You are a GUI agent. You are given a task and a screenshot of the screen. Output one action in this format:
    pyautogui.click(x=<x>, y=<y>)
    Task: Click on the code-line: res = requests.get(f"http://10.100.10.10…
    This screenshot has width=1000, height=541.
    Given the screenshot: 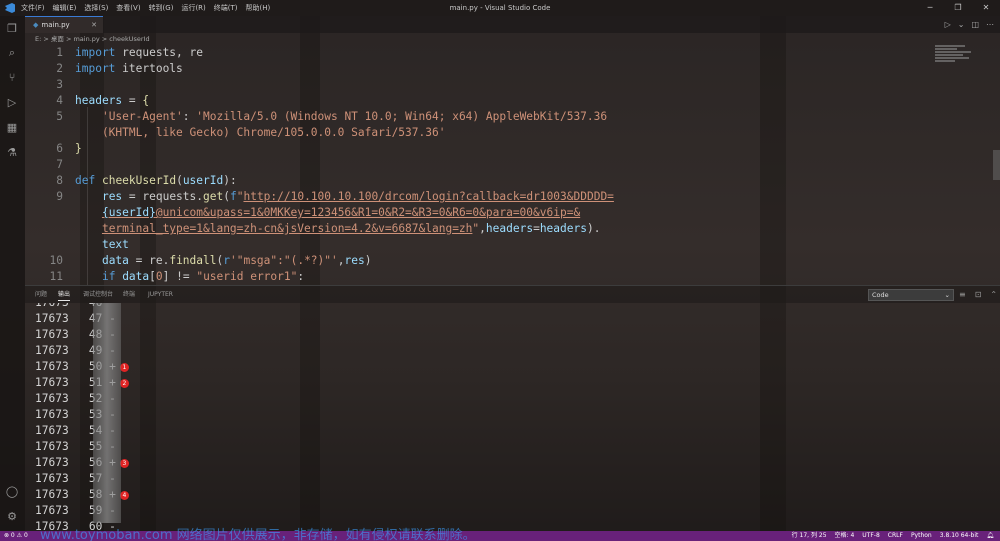 What is the action you would take?
    pyautogui.click(x=344, y=197)
    